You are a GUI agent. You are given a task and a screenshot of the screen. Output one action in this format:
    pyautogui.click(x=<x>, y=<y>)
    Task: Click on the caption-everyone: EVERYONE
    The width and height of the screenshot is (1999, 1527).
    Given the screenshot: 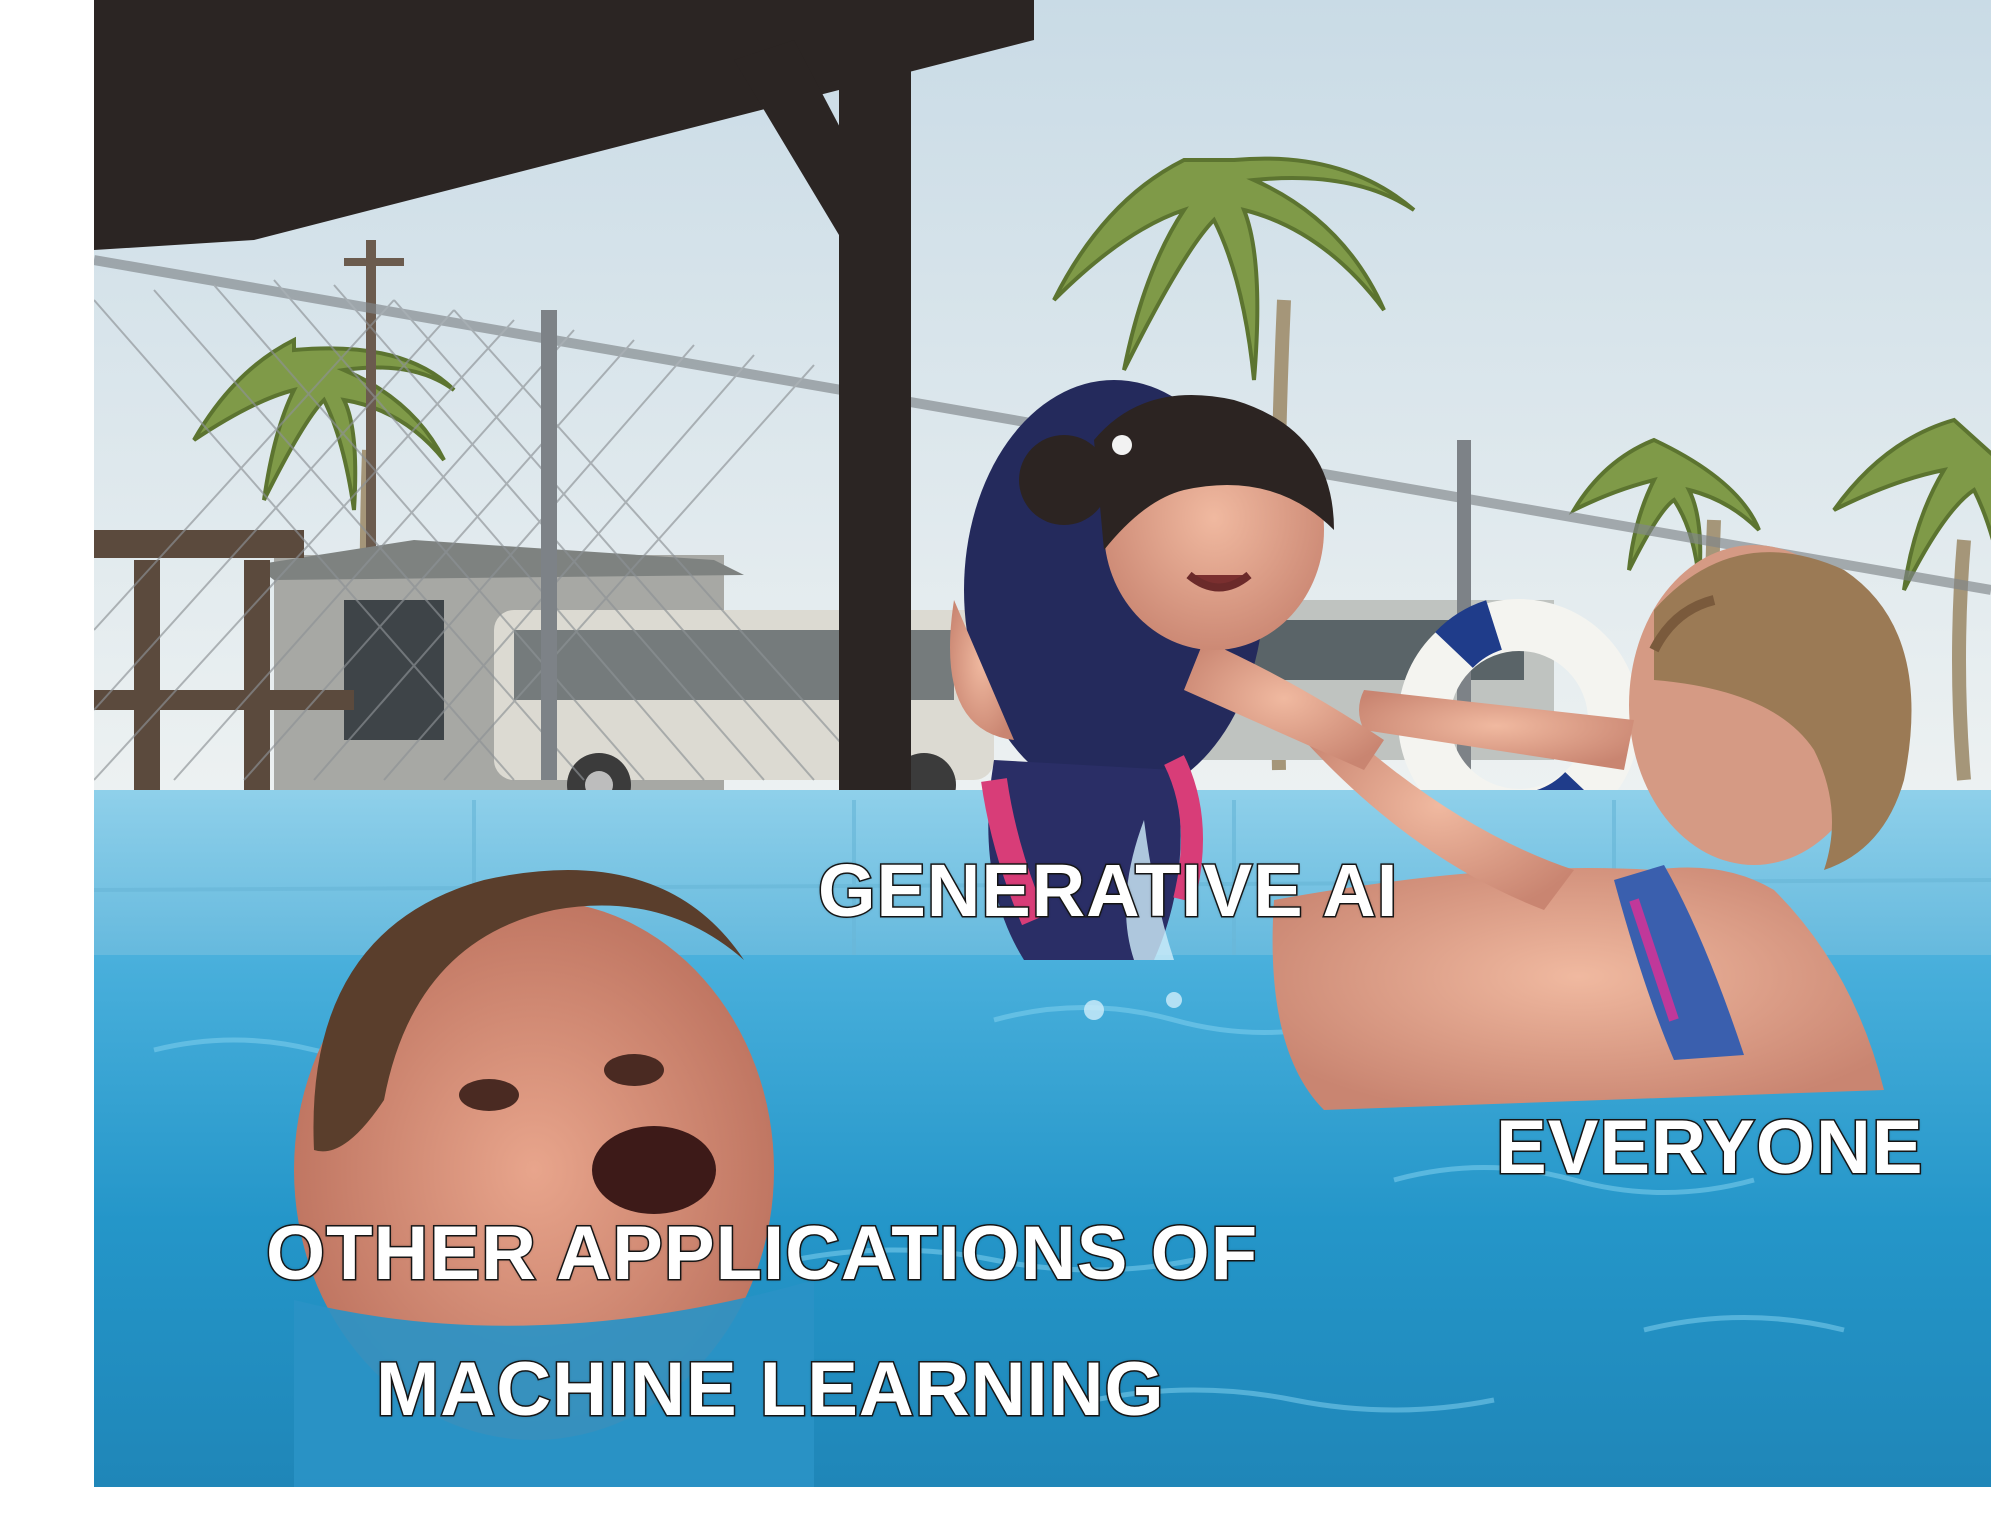 What is the action you would take?
    pyautogui.click(x=1710, y=1148)
    